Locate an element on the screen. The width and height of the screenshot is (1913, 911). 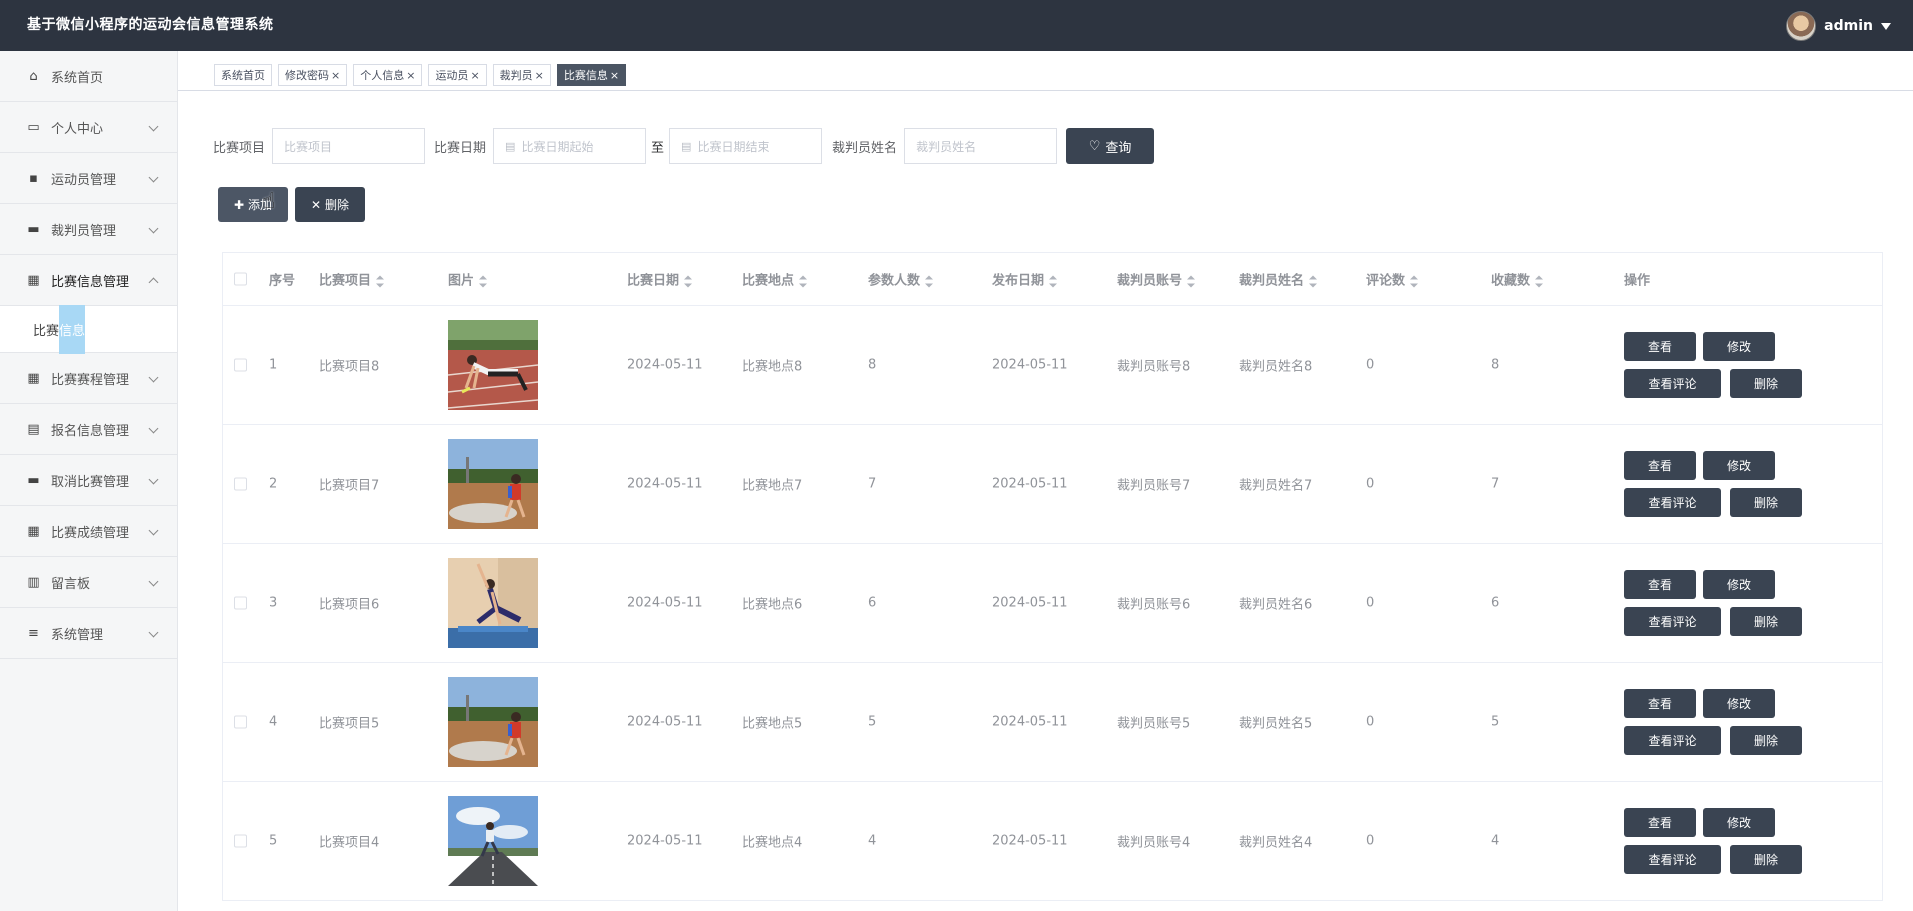
sidebar-item-1: ▭ 个人中心 is located at coordinates (88, 127).